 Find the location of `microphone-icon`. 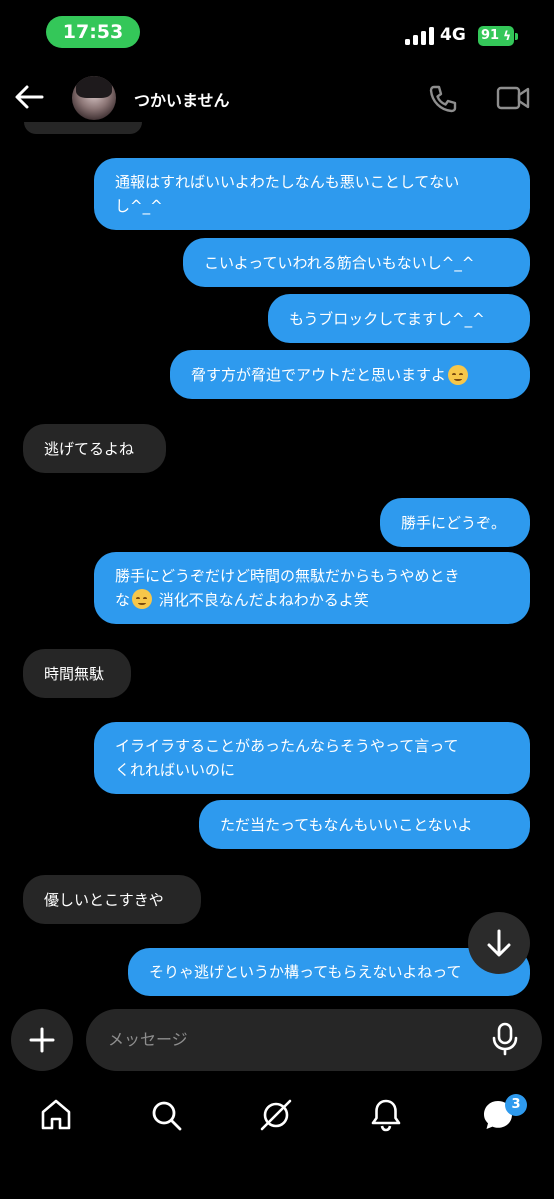

microphone-icon is located at coordinates (505, 1039).